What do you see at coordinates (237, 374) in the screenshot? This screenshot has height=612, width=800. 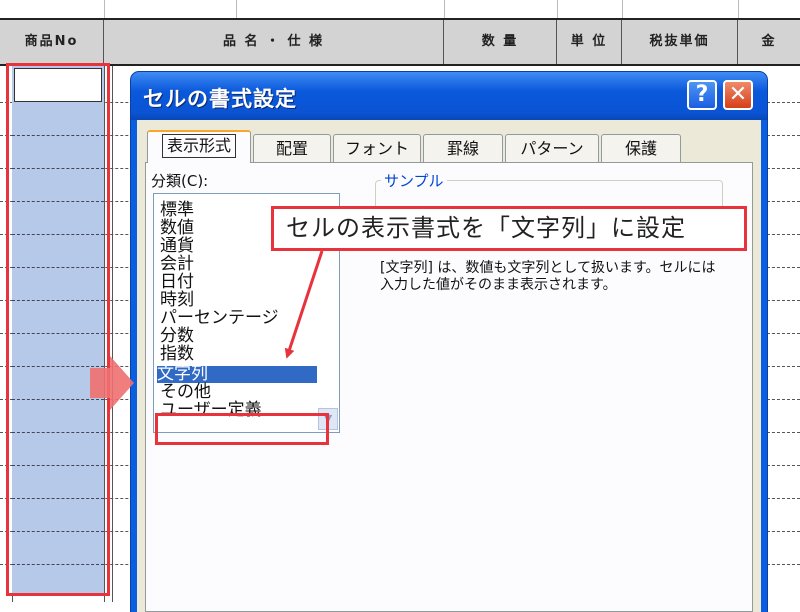 I see `category-item-selected: 文字列` at bounding box center [237, 374].